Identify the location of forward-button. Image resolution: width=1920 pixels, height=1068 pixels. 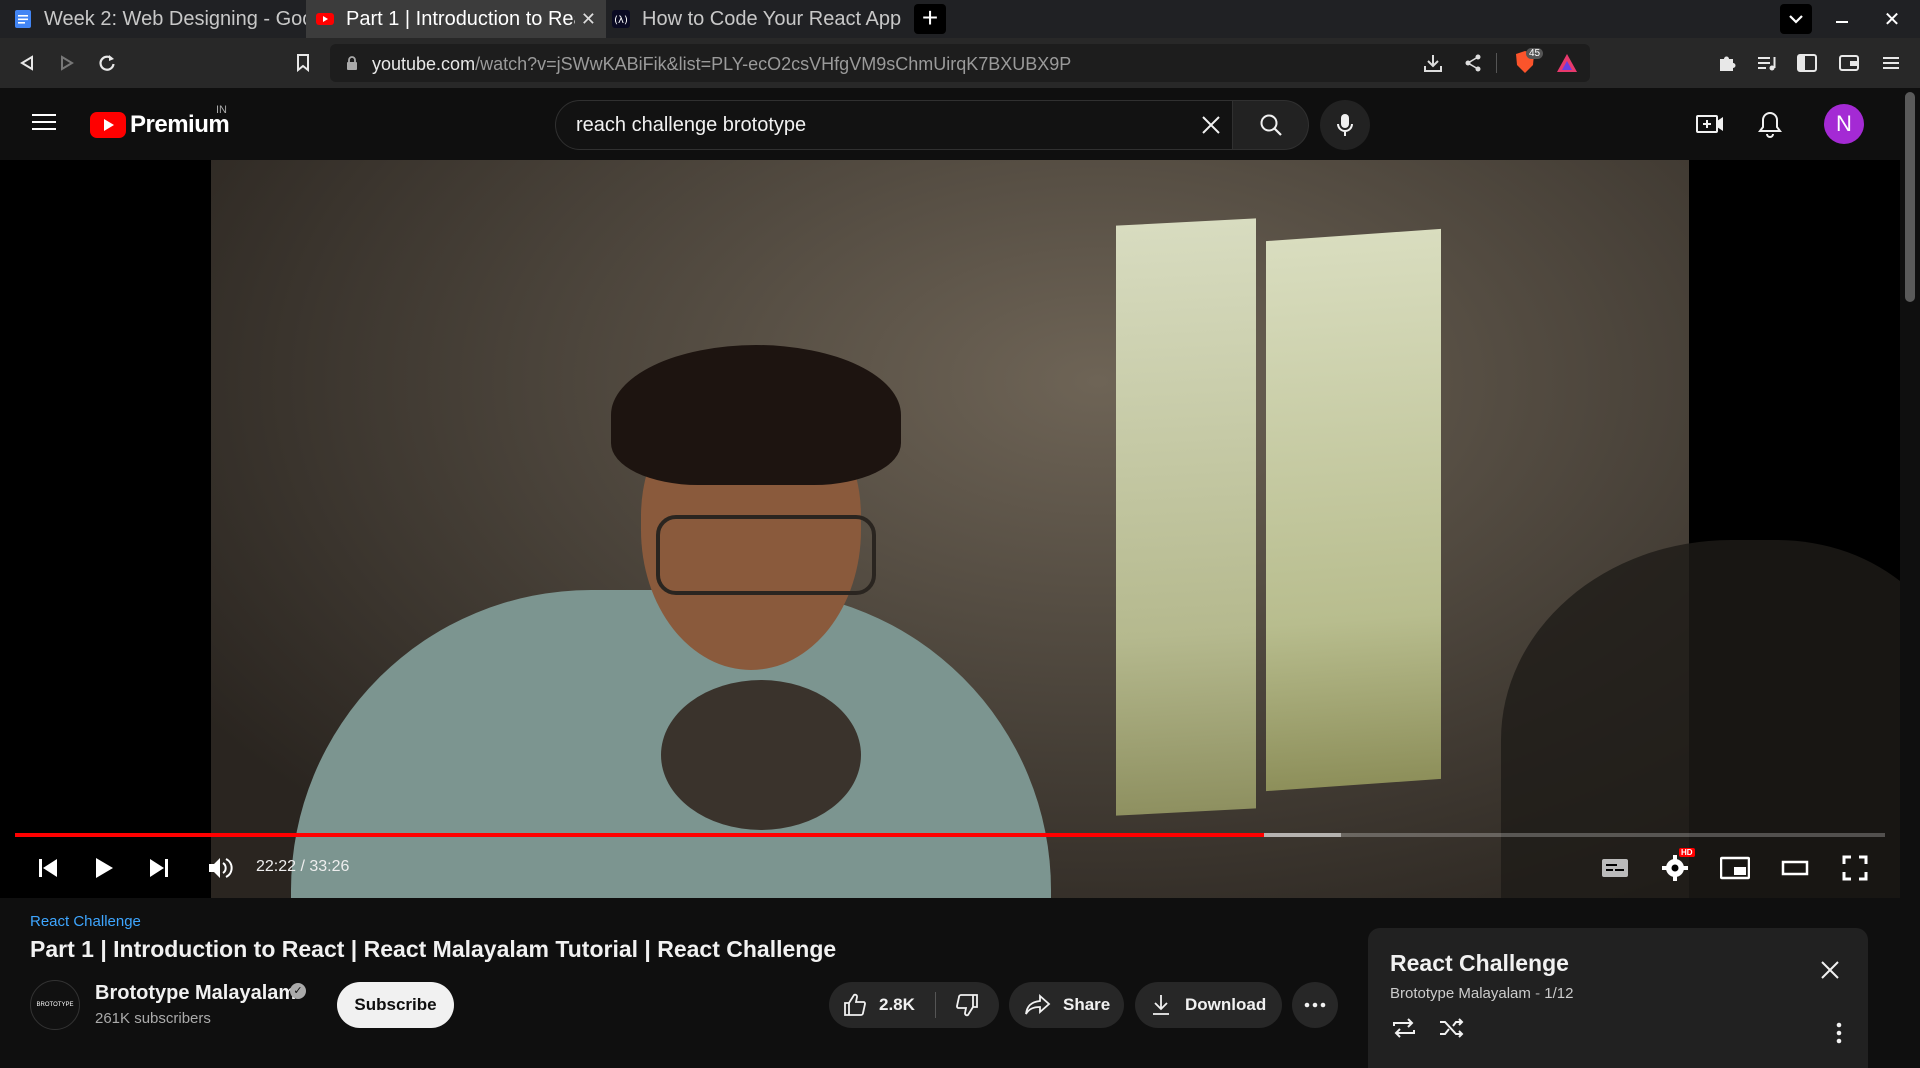
(67, 63).